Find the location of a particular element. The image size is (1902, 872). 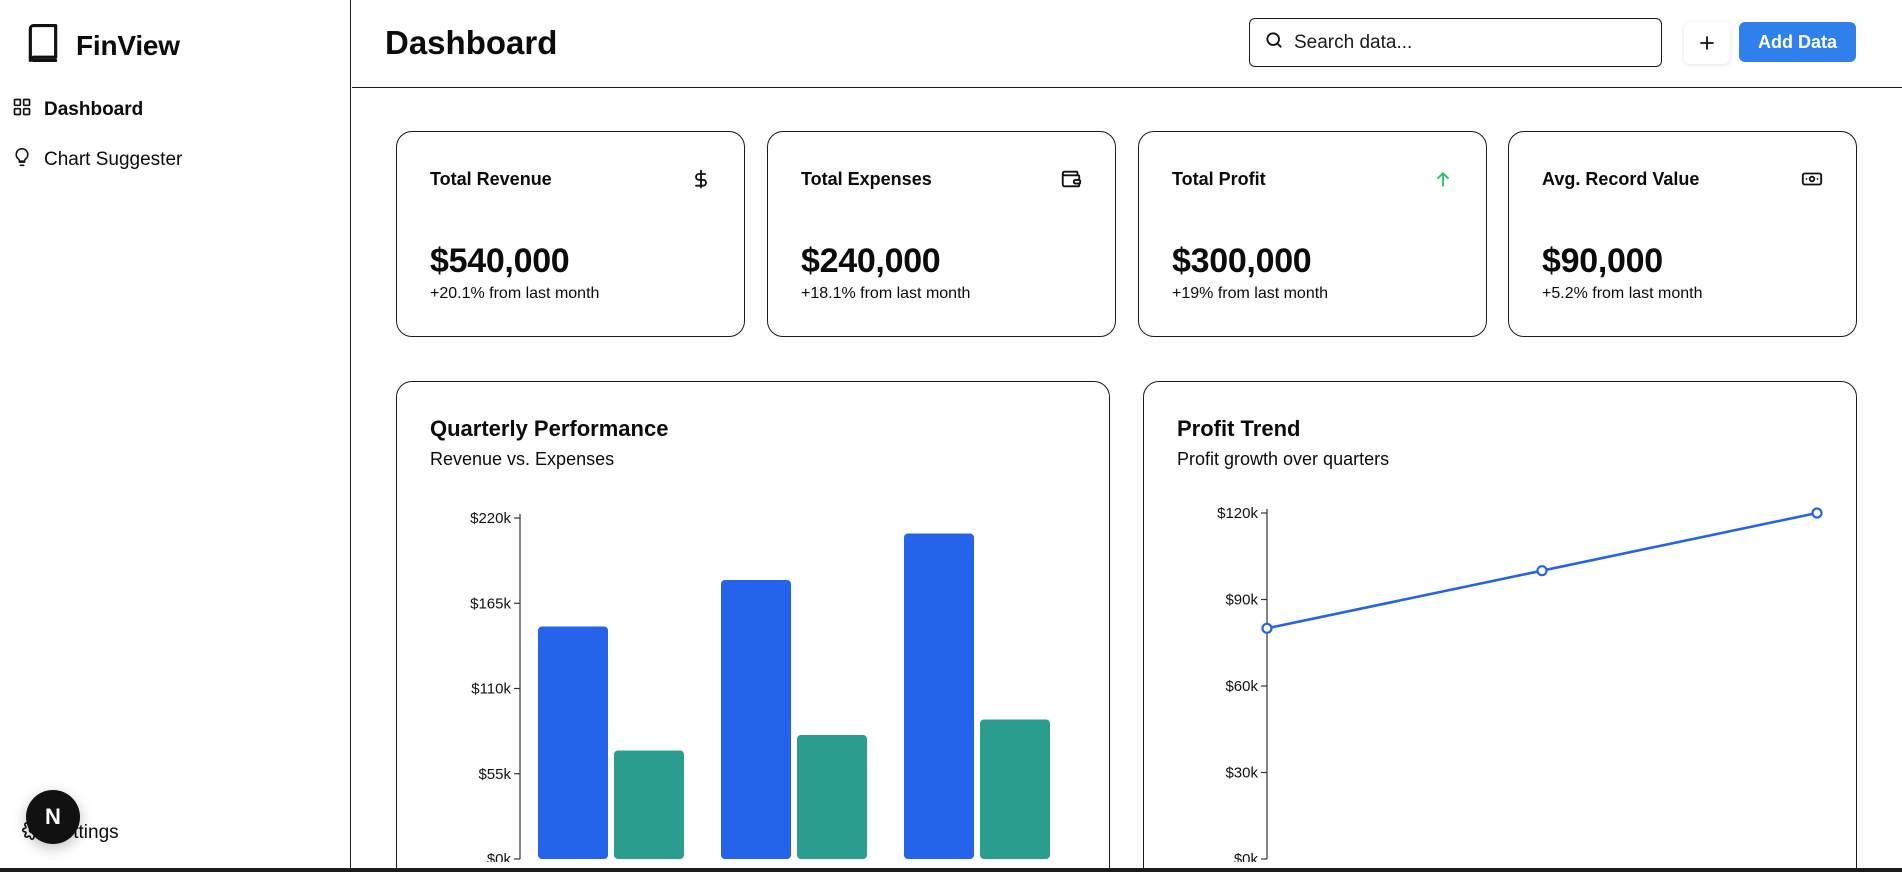

y-tick-label: $120k is located at coordinates (1237, 513).